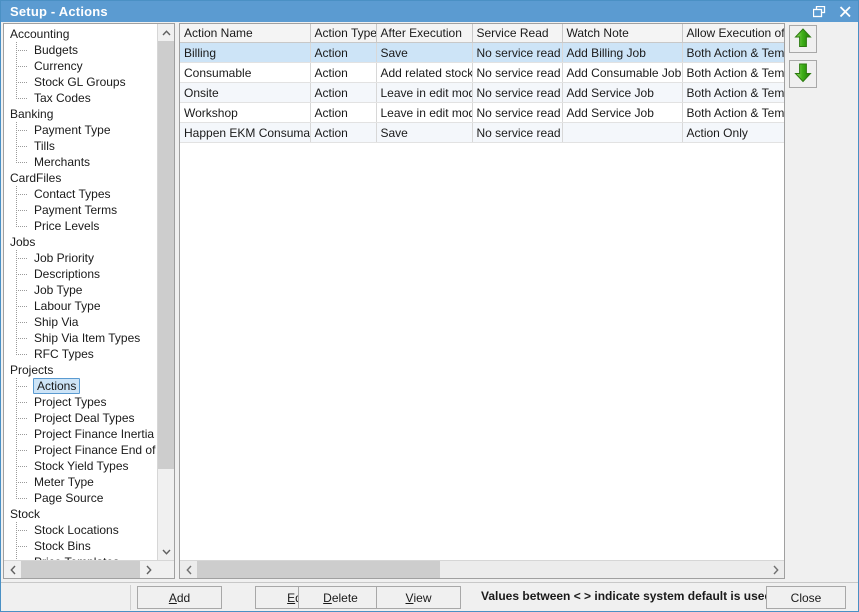 Image resolution: width=859 pixels, height=612 pixels. I want to click on sidebar-item-contact-types: Contact Types, so click(81, 194).